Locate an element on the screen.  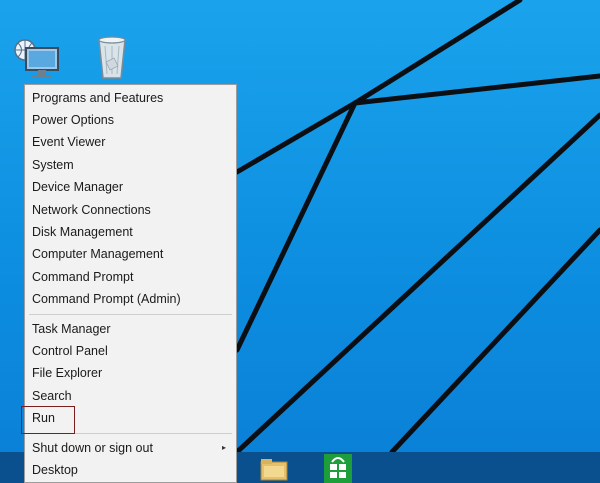
store-taskbar-button is located at coordinates (338, 467).